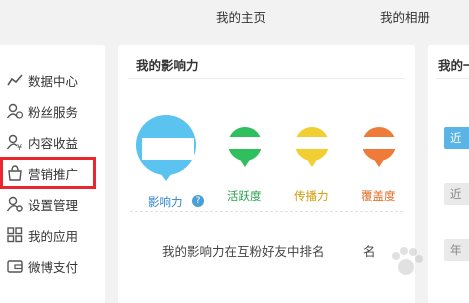  Describe the element at coordinates (167, 65) in the screenshot. I see `panel-title: 我的影响力` at that location.